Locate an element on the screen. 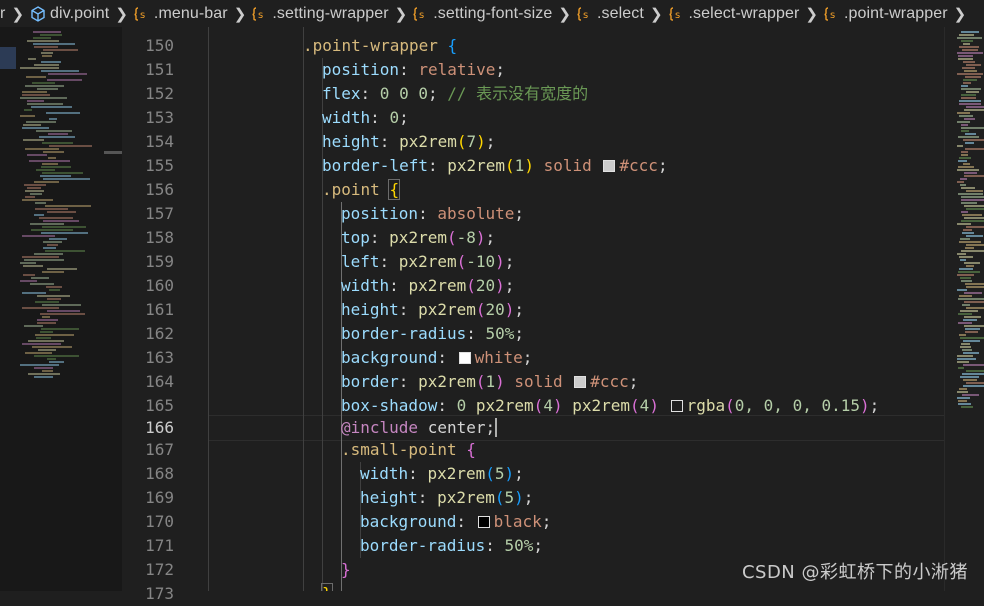  breadcrumb-item-select: ❯ s .select is located at coordinates (598, 14).